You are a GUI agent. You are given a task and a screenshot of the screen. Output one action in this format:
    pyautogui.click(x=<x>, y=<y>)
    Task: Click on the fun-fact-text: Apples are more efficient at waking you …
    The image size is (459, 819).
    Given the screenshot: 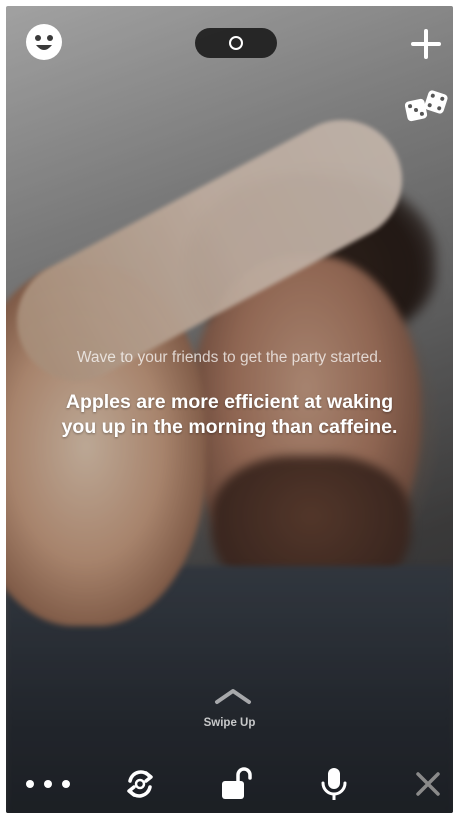 What is the action you would take?
    pyautogui.click(x=229, y=415)
    